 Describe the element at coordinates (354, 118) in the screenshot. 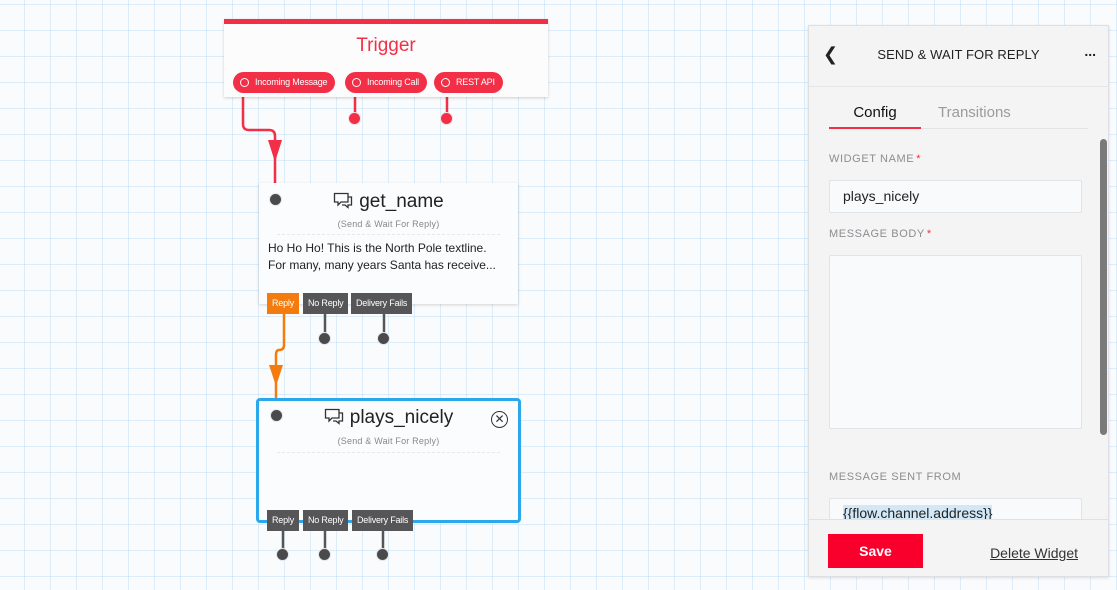

I see `outport-incoming-call` at that location.